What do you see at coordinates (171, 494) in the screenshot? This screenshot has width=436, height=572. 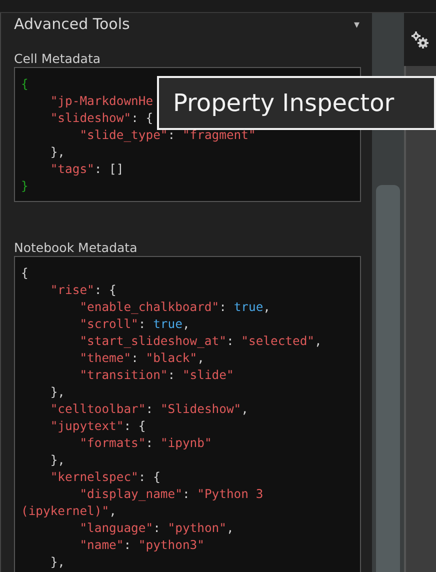 I see `code-line: "display_name": "Python 3` at bounding box center [171, 494].